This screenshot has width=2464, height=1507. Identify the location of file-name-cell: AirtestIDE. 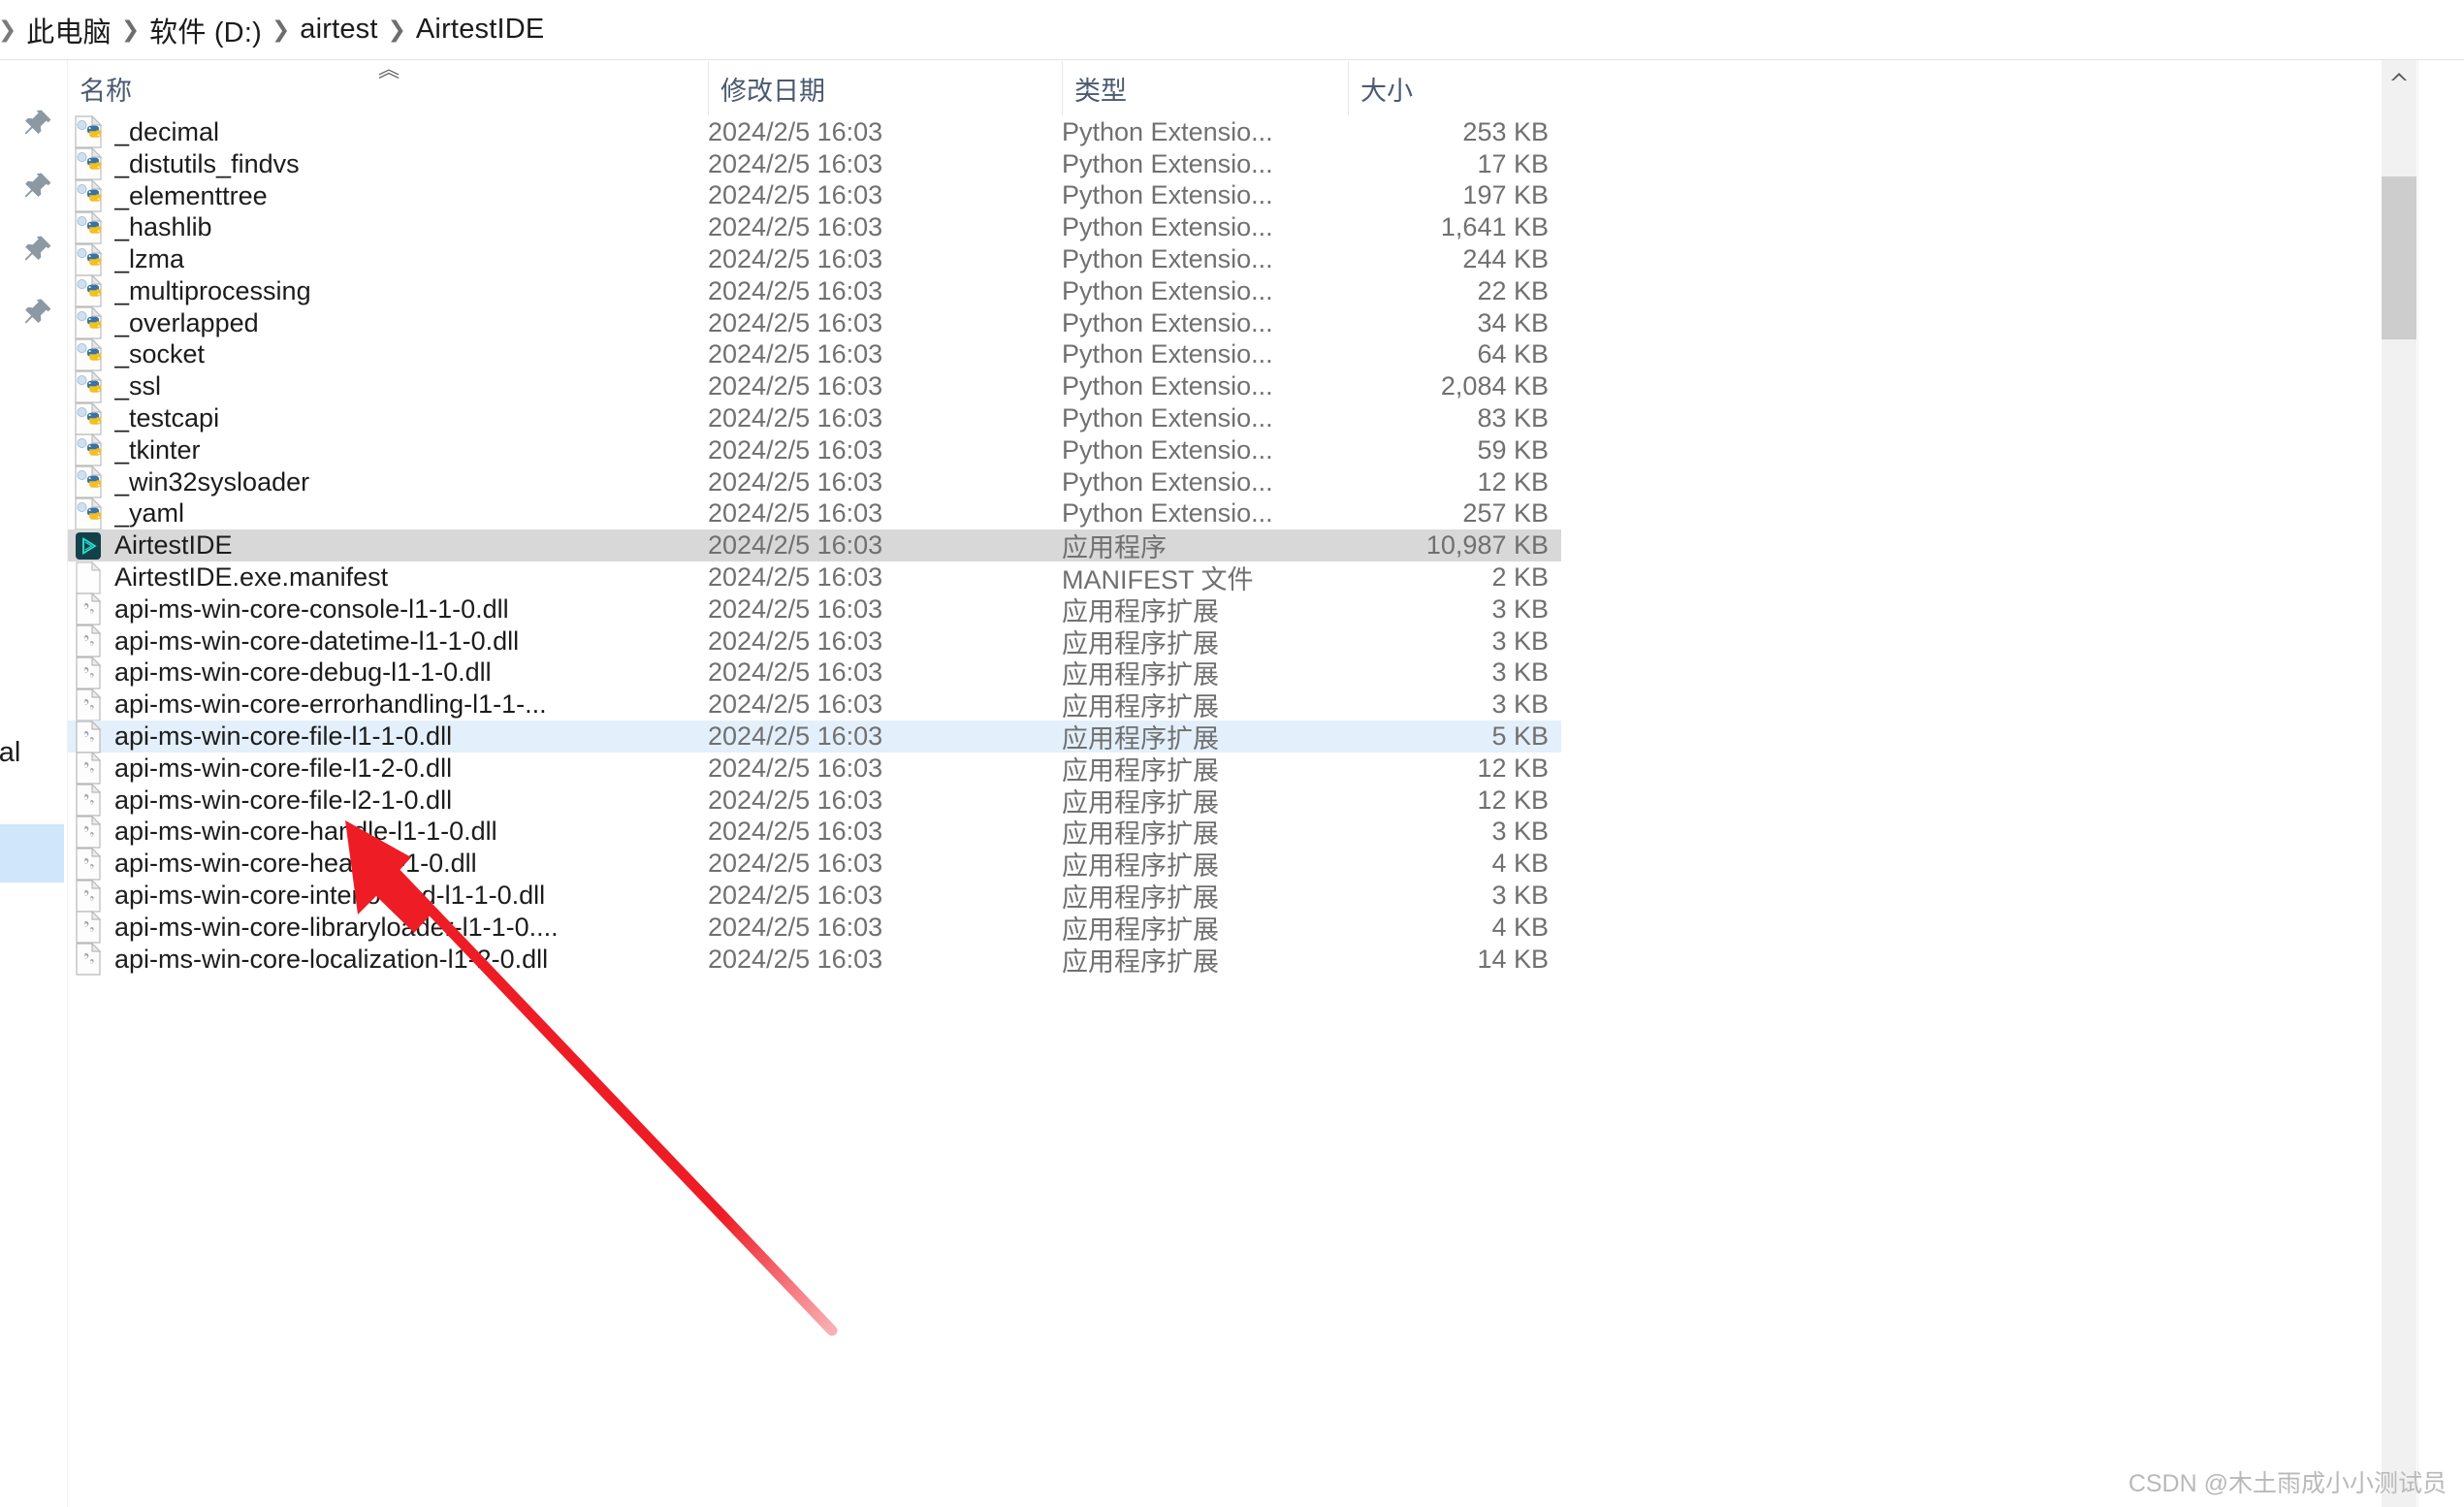
(388, 545).